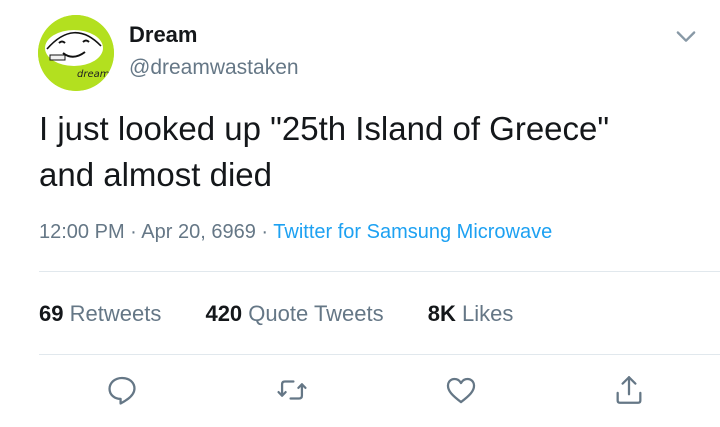 Image resolution: width=720 pixels, height=427 pixels. What do you see at coordinates (441, 313) in the screenshot?
I see `likes-count: 8K` at bounding box center [441, 313].